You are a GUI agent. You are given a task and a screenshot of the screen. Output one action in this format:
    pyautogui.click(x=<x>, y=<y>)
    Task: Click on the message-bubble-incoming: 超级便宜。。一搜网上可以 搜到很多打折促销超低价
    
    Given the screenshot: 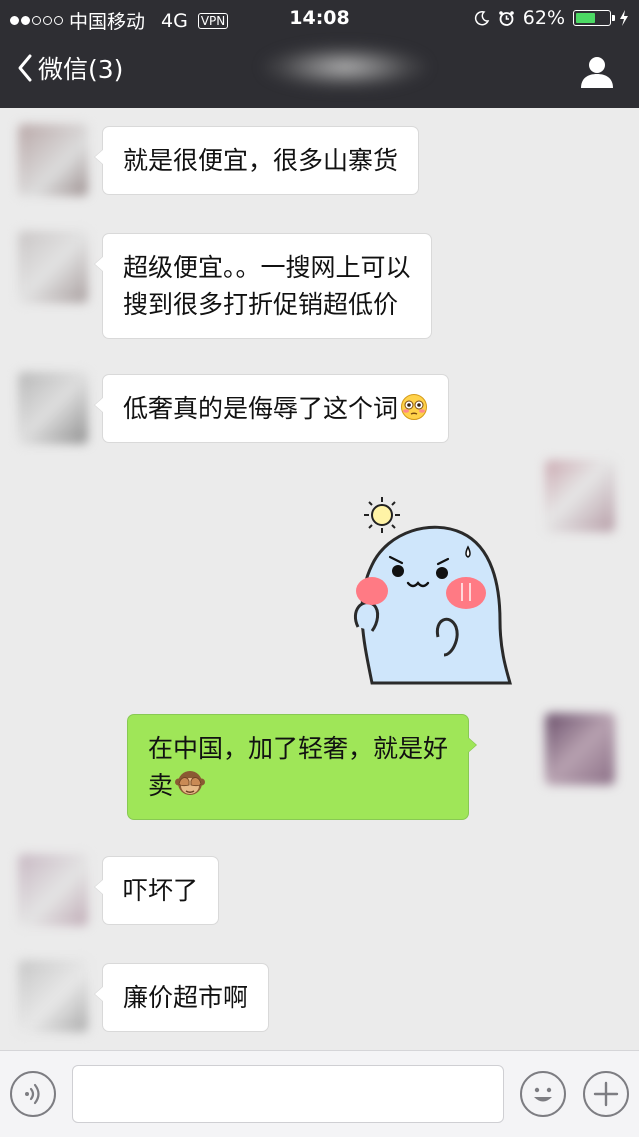 What is the action you would take?
    pyautogui.click(x=263, y=286)
    